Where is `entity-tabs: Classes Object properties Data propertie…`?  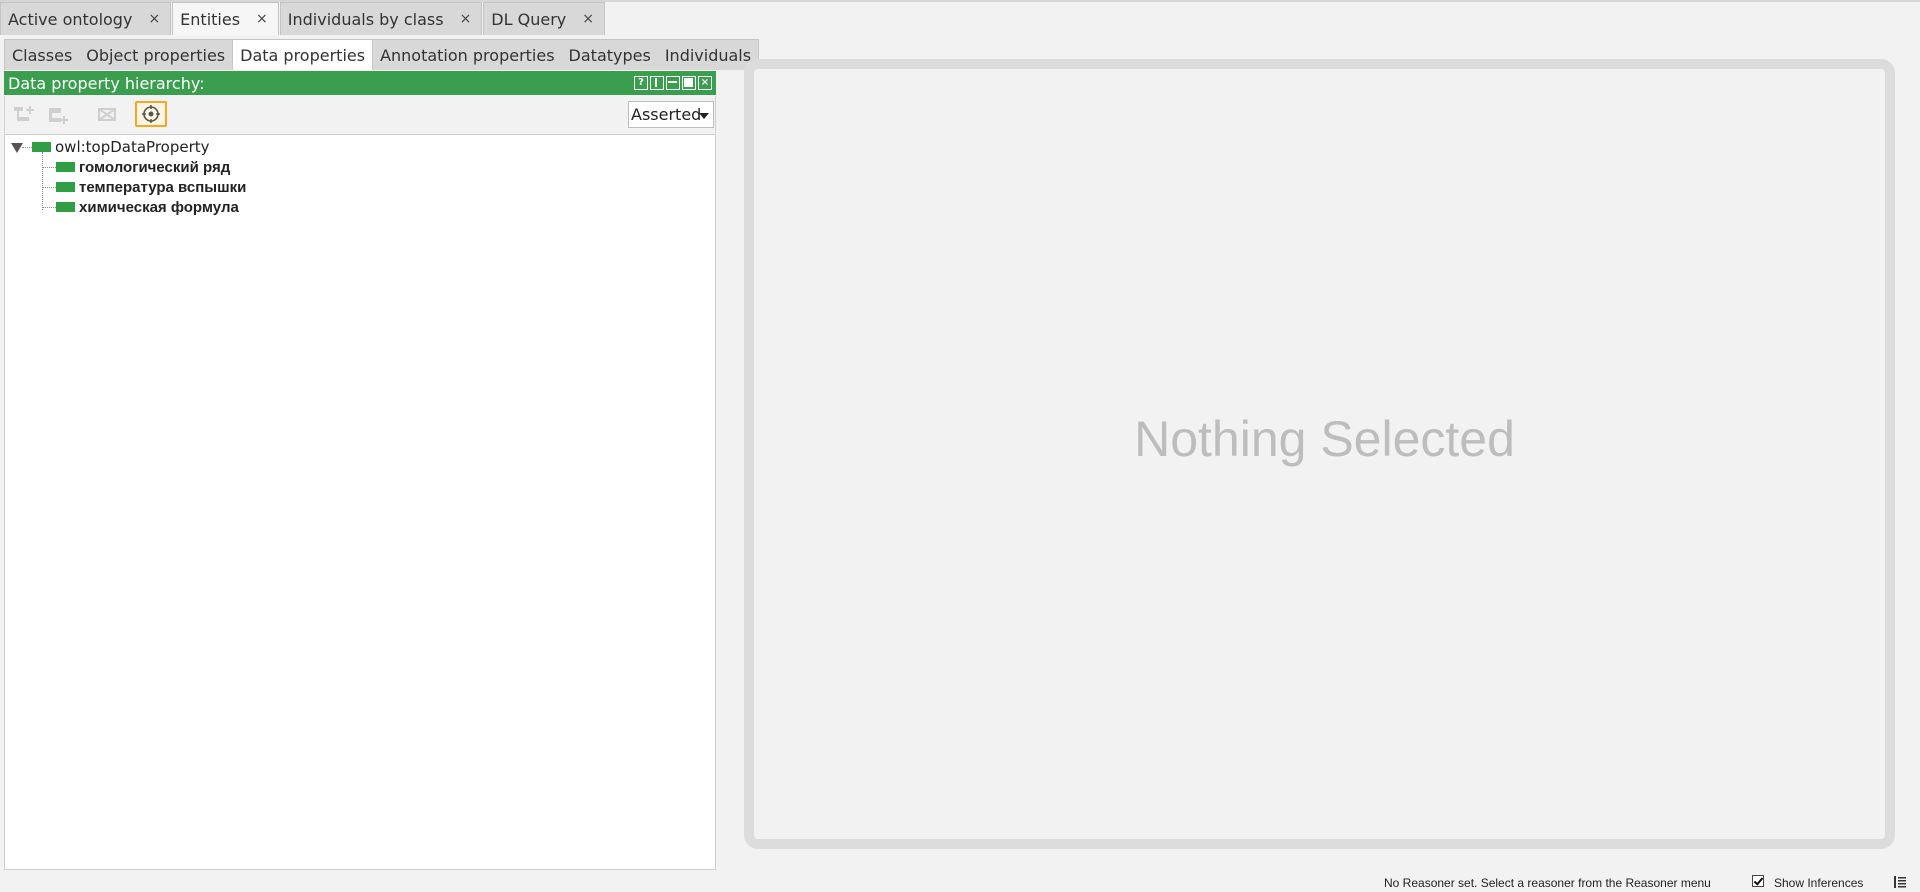 entity-tabs: Classes Object properties Data propertie… is located at coordinates (382, 54).